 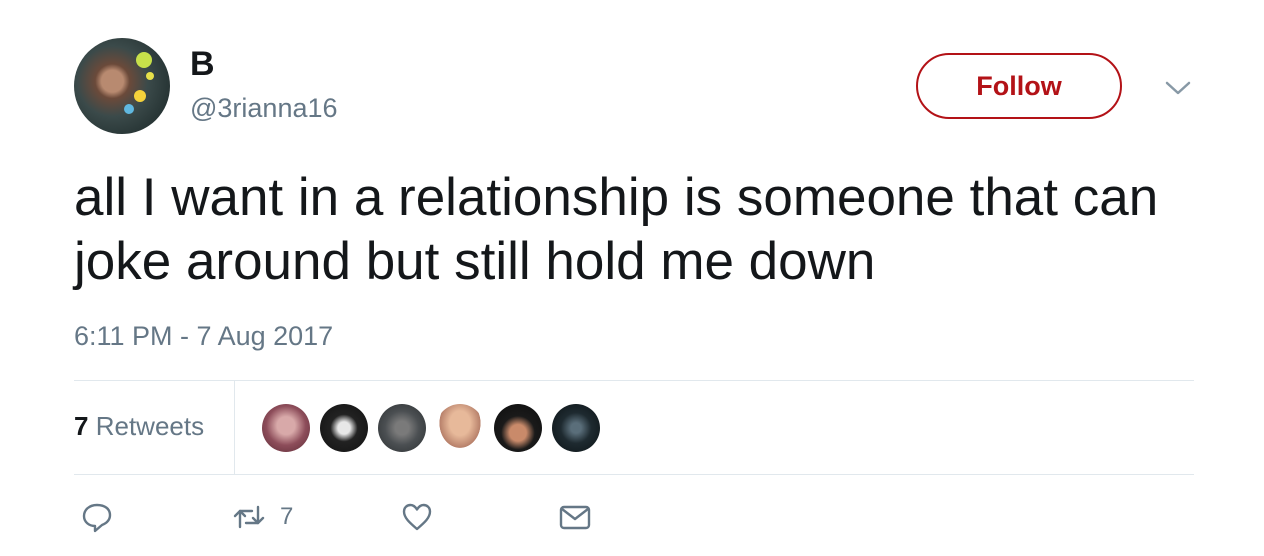 I want to click on envelope-icon, so click(x=575, y=517).